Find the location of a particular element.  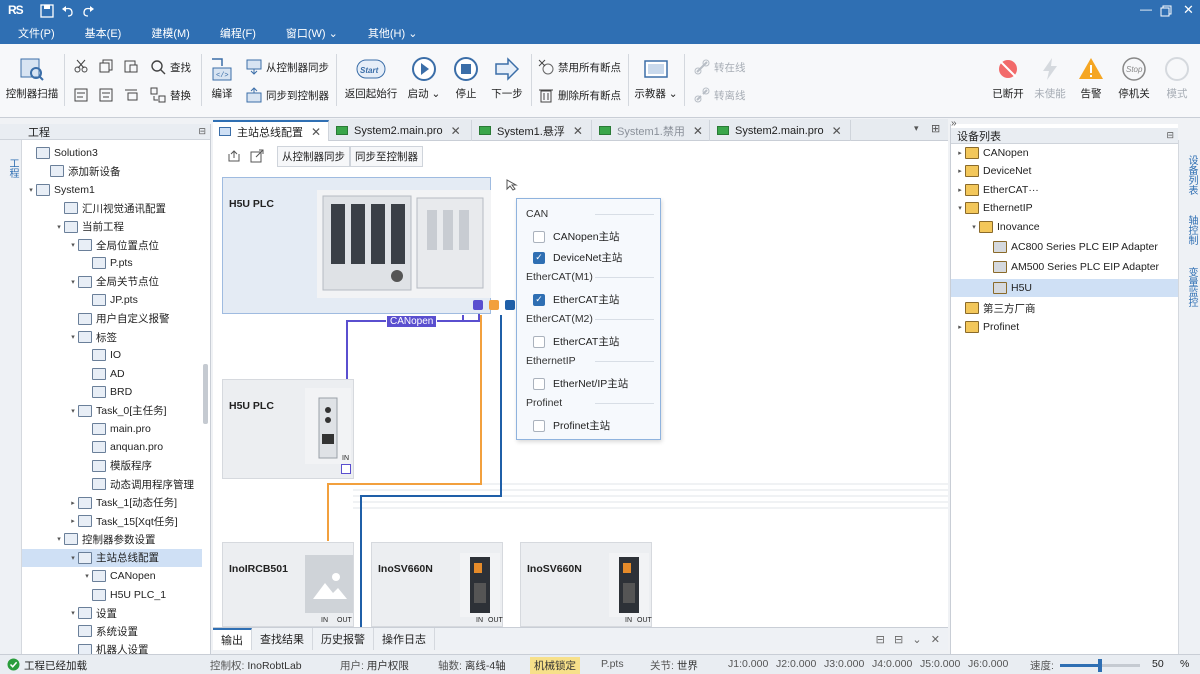

mechanical-lock-badge: 机械锁定 is located at coordinates (555, 665).